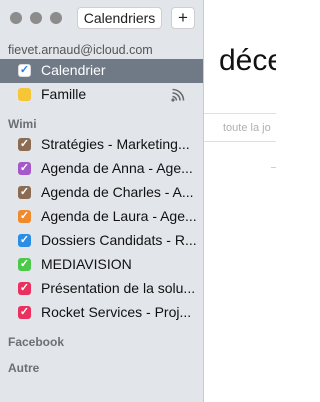 The width and height of the screenshot is (320, 402). I want to click on checkbox-unchecked-icon, so click(24, 94).